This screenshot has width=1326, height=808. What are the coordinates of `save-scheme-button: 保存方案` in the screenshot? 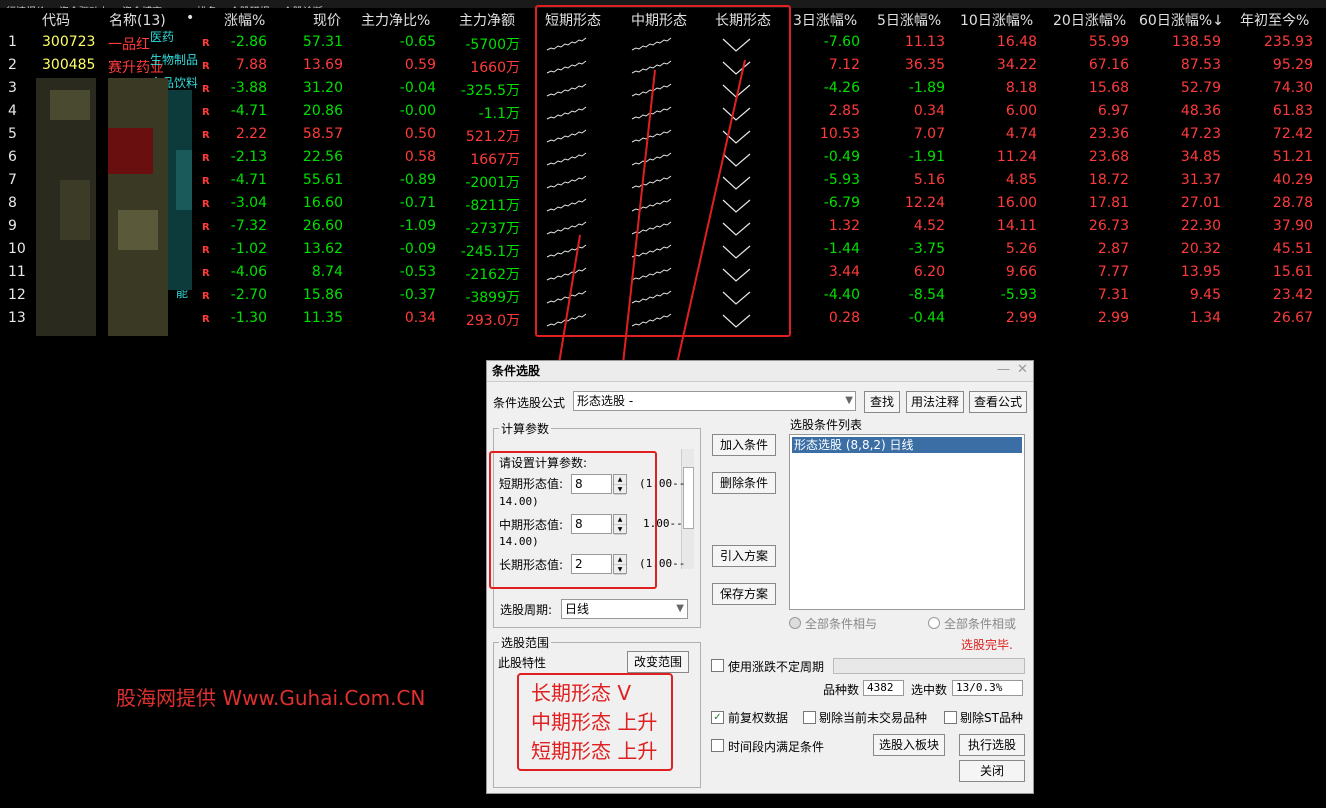 It's located at (744, 594).